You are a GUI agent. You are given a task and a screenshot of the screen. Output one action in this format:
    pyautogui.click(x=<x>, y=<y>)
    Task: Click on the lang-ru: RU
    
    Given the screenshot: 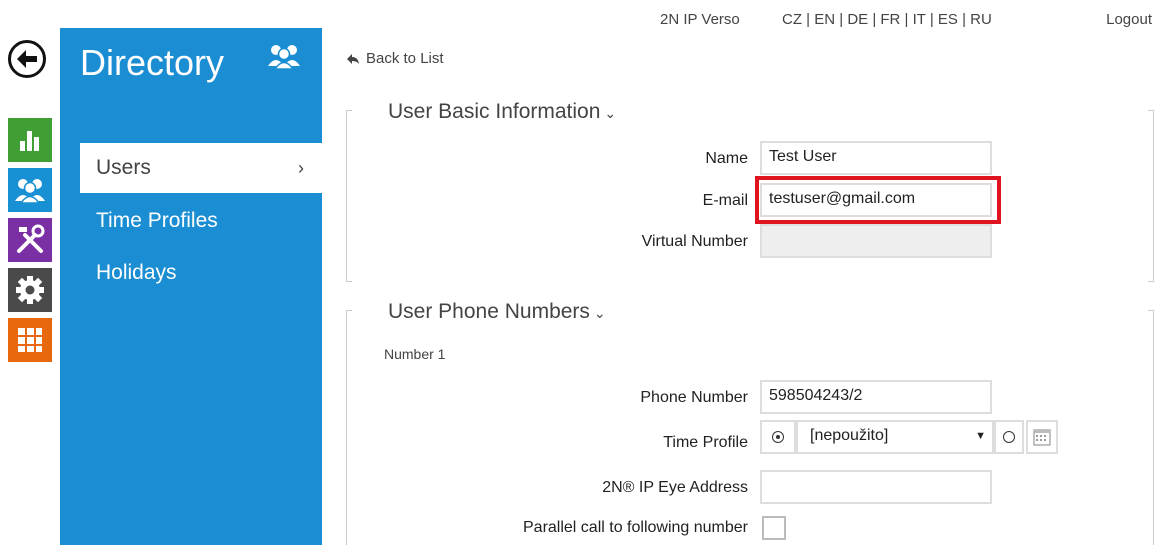 What is the action you would take?
    pyautogui.click(x=981, y=19)
    